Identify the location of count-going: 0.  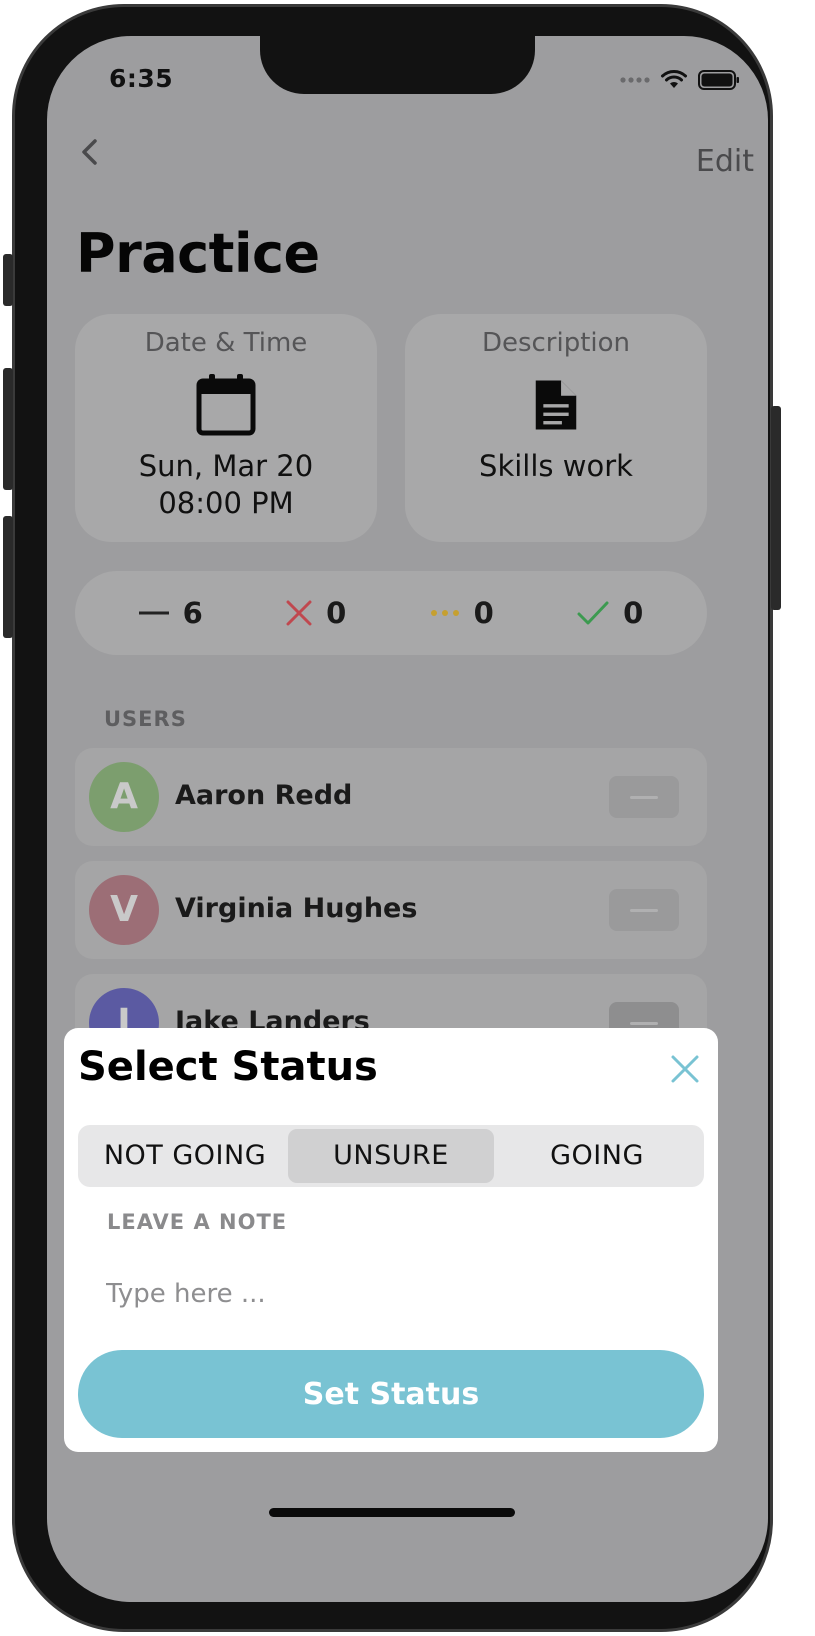
(610, 613).